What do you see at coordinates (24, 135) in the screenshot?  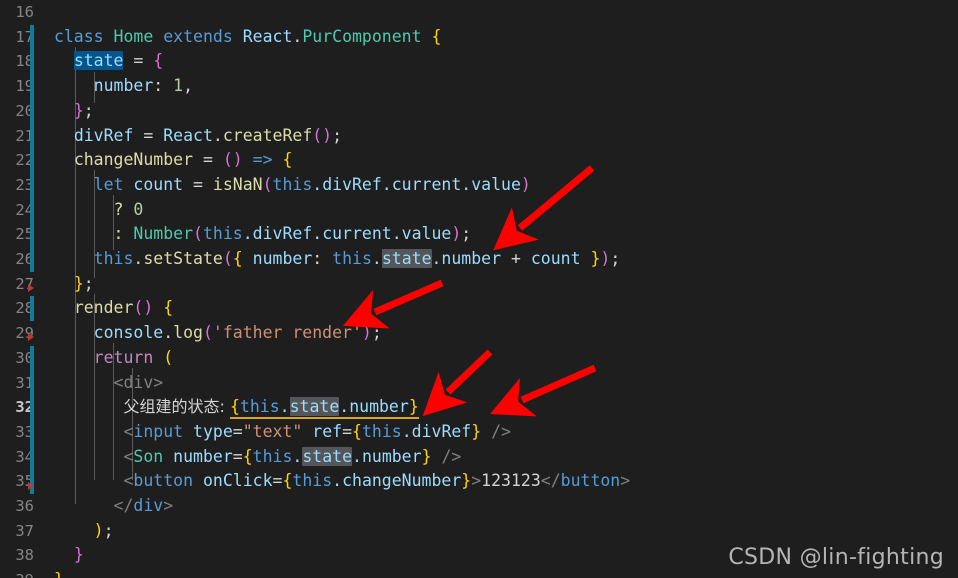 I see `line-number: 21` at bounding box center [24, 135].